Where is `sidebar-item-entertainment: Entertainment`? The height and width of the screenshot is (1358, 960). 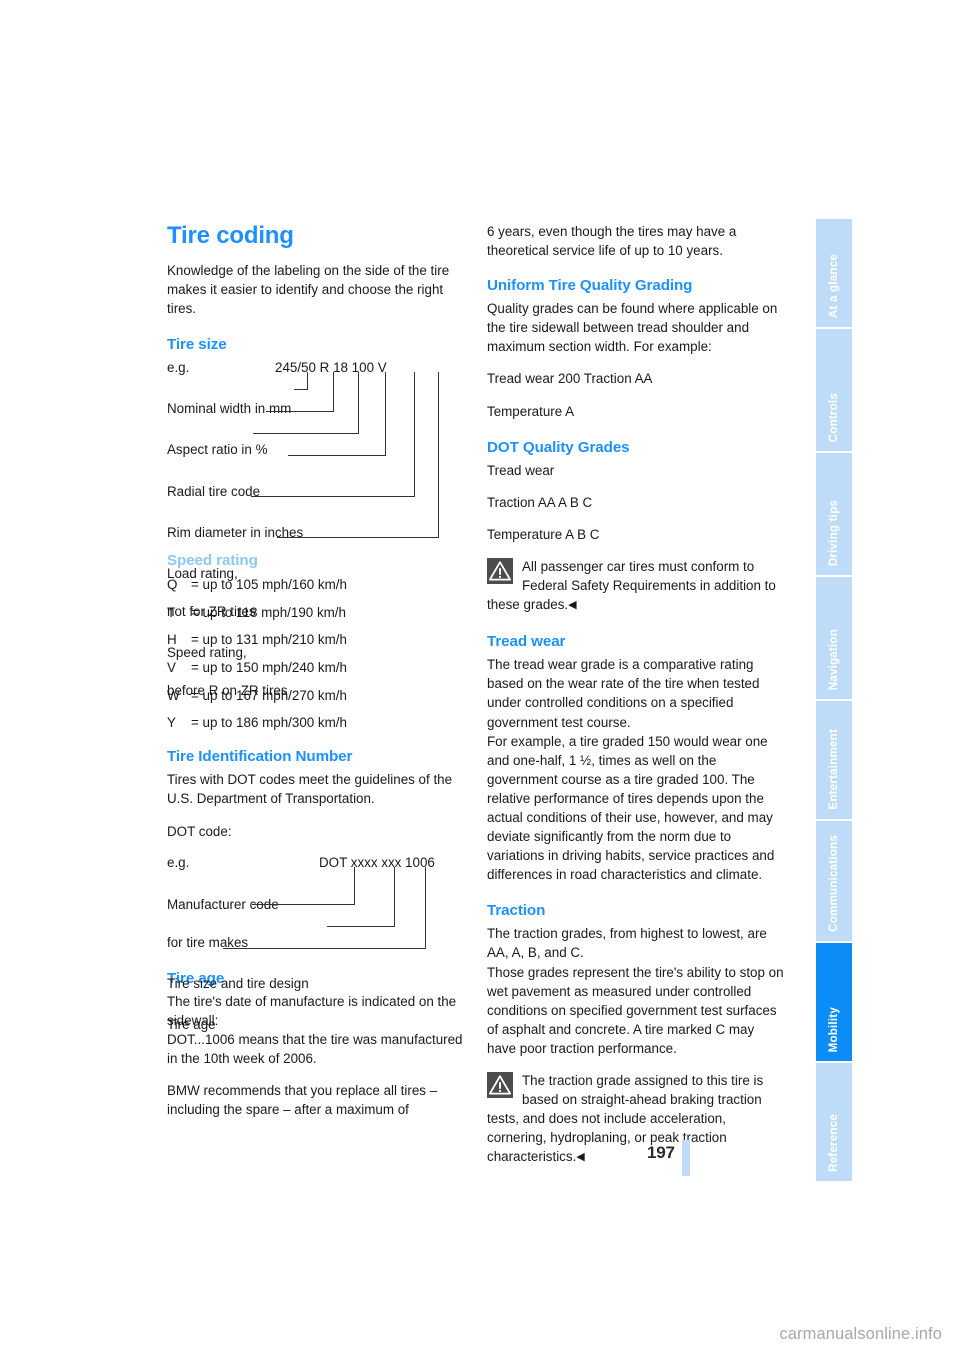
sidebar-item-entertainment: Entertainment is located at coordinates (834, 760).